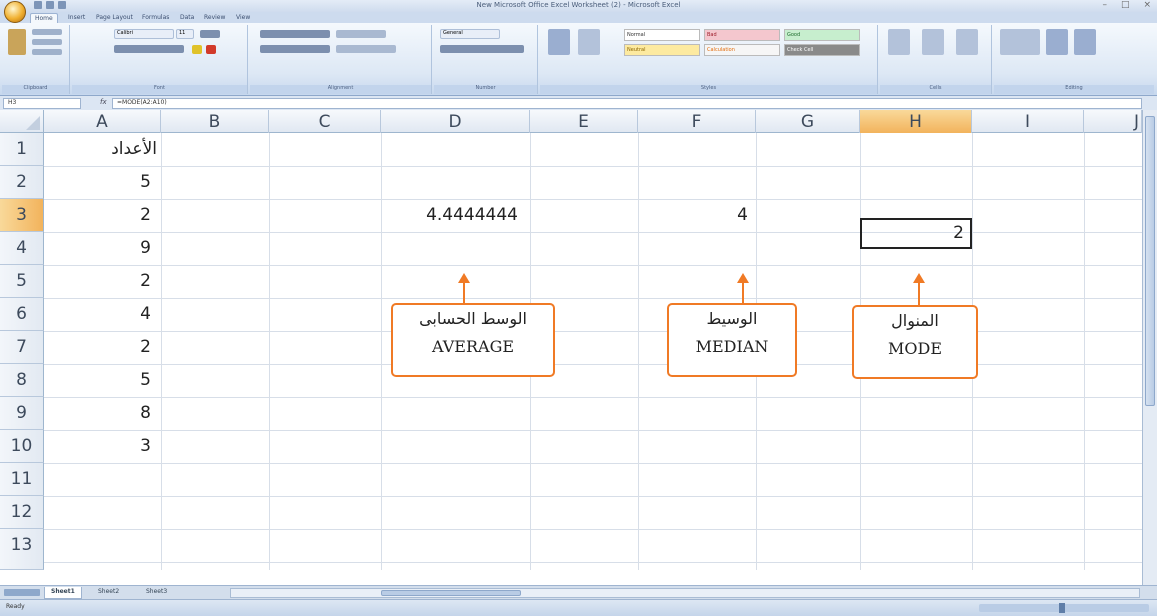 Image resolution: width=1157 pixels, height=616 pixels. What do you see at coordinates (808, 121) in the screenshot?
I see `column-header-g: G` at bounding box center [808, 121].